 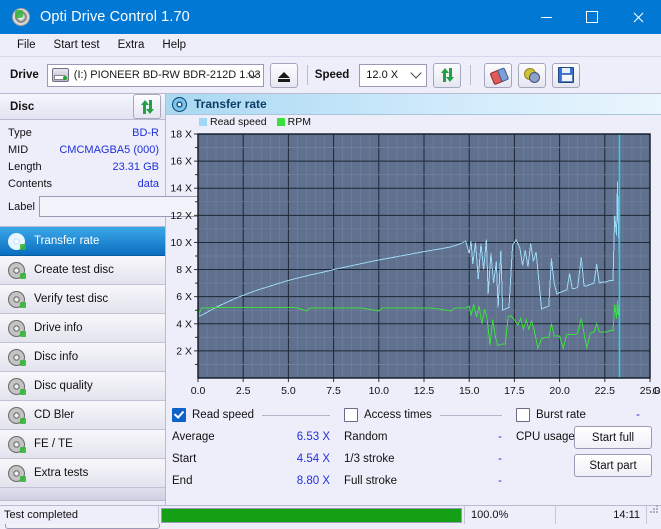 I want to click on drive-label: Drive, so click(x=24, y=75).